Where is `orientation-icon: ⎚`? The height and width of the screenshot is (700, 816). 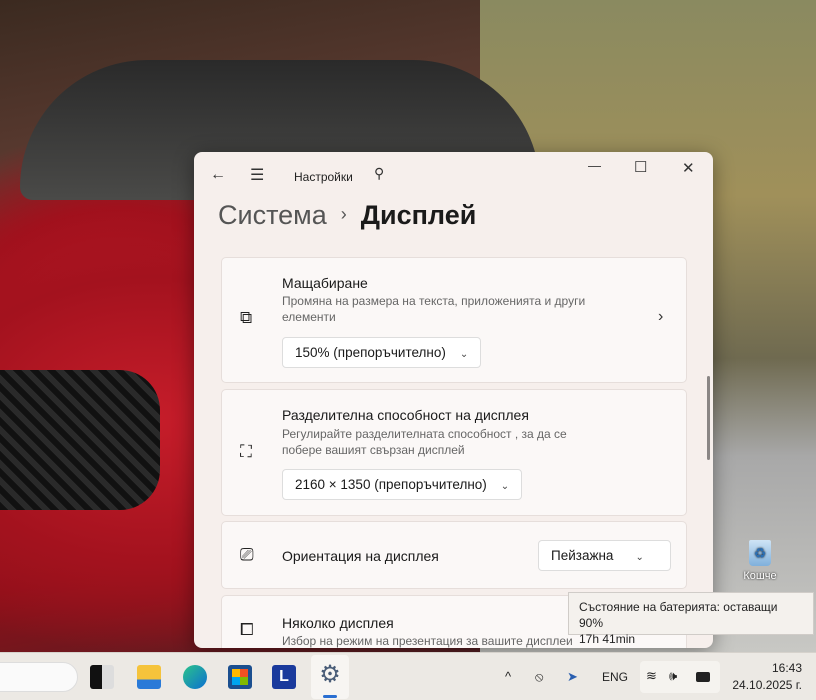 orientation-icon: ⎚ is located at coordinates (247, 554).